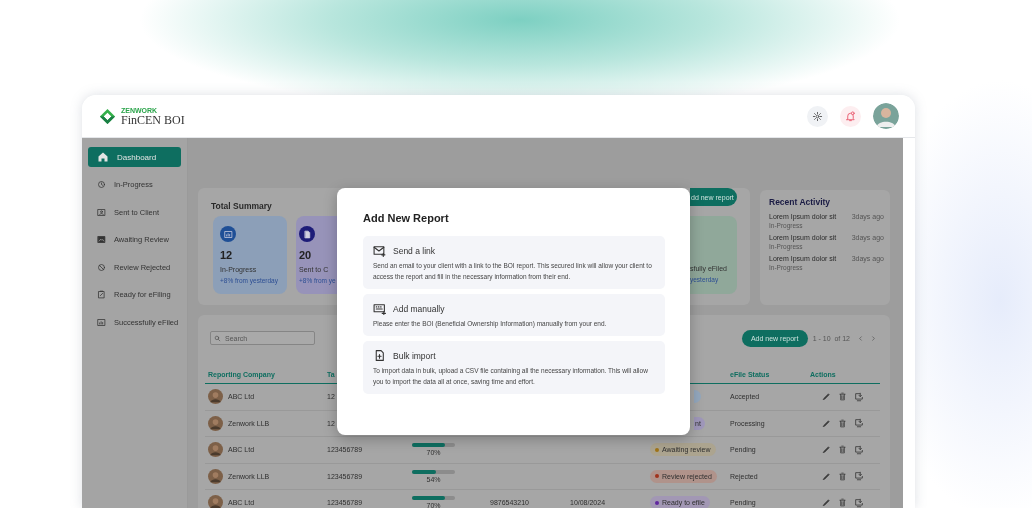 The height and width of the screenshot is (508, 1032). Describe the element at coordinates (107, 116) in the screenshot. I see `logo-icon` at that location.